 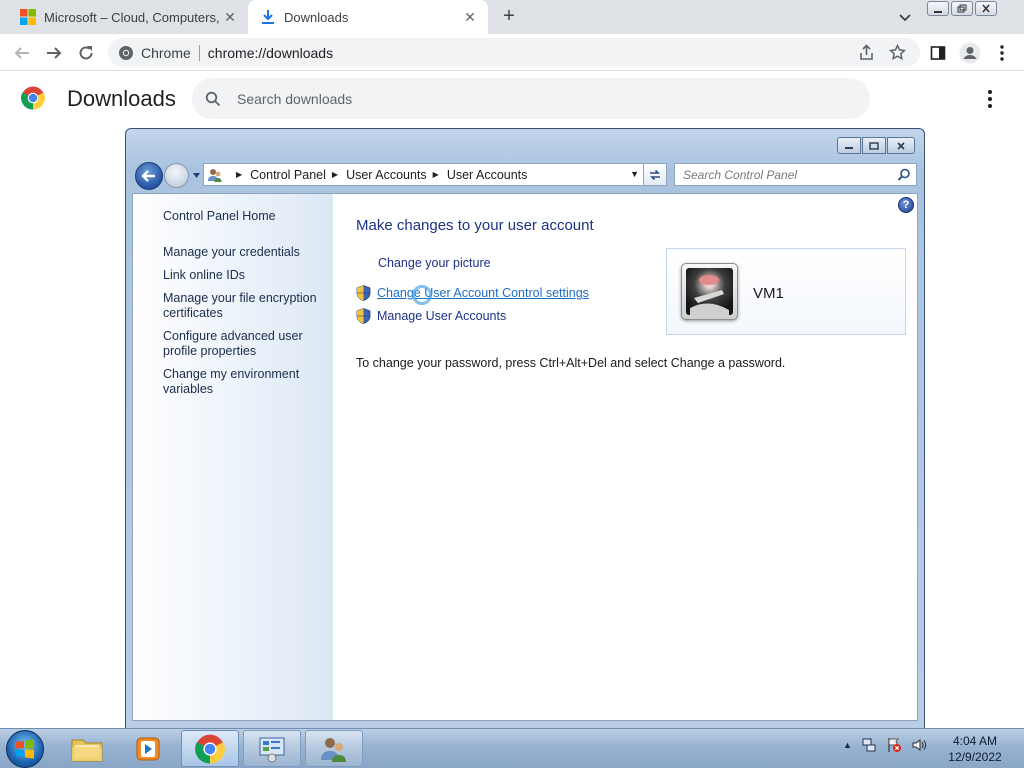 I want to click on address-bar: Chrome chrome://downloads, so click(x=514, y=52).